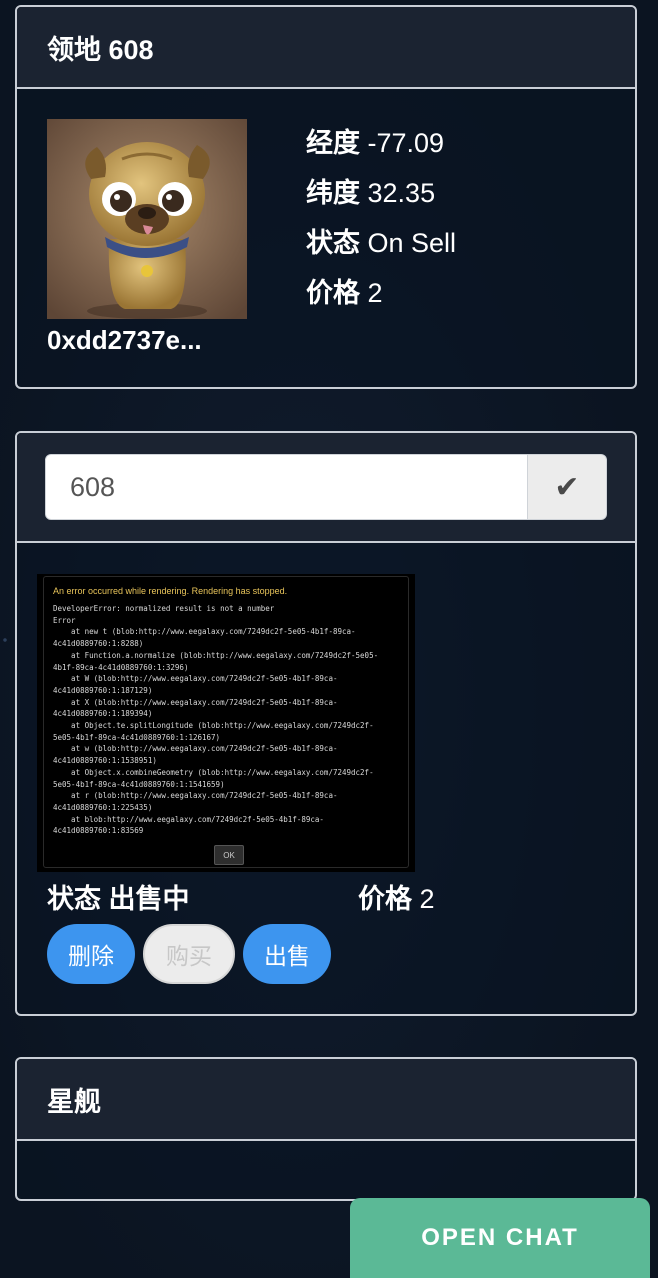  What do you see at coordinates (100, 49) in the screenshot?
I see `land-panel-title: 领地 608` at bounding box center [100, 49].